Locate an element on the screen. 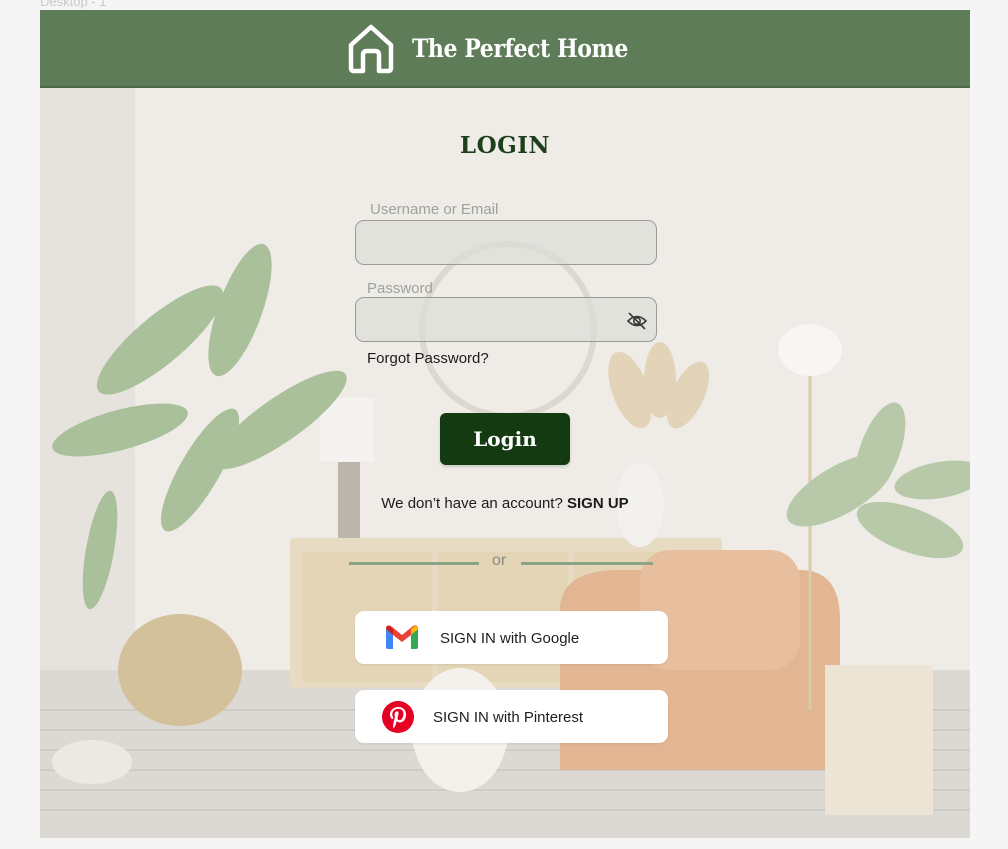 The height and width of the screenshot is (849, 1008). signup-prompt-text: We don’t have an account? is located at coordinates (472, 503).